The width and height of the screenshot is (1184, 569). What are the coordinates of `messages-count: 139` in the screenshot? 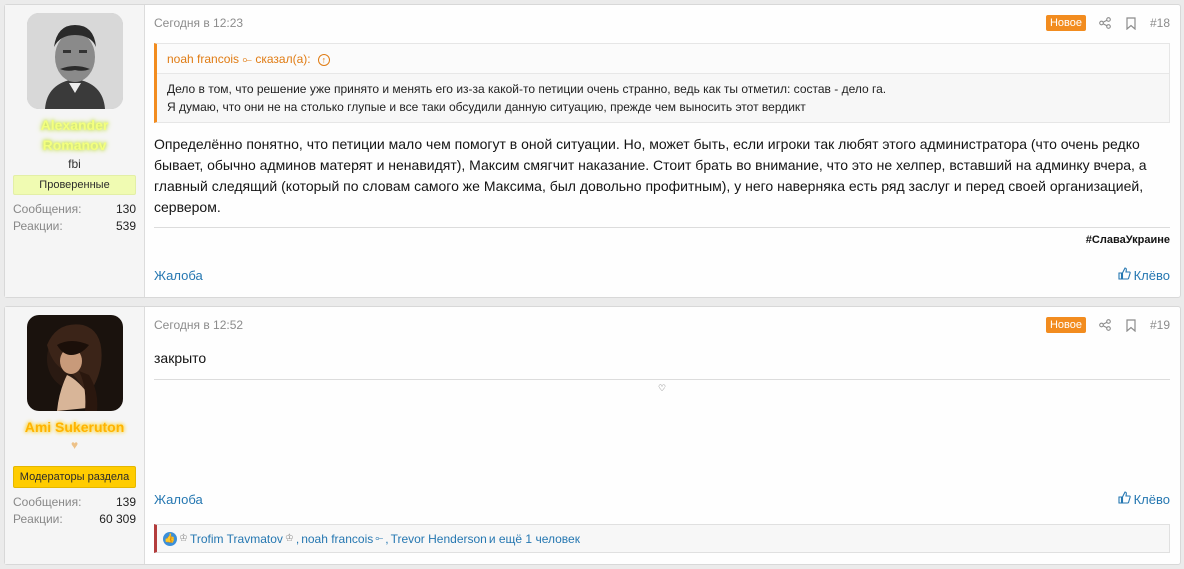 It's located at (125, 502).